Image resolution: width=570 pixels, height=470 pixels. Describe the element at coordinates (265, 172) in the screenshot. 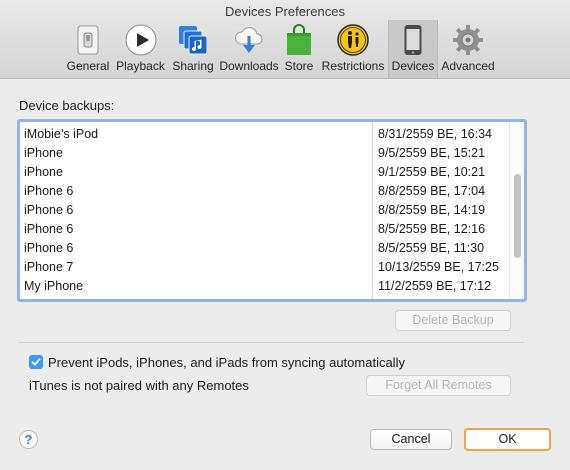

I see `backup-row: iPhone 9/1/2559 BE, 10:21` at that location.